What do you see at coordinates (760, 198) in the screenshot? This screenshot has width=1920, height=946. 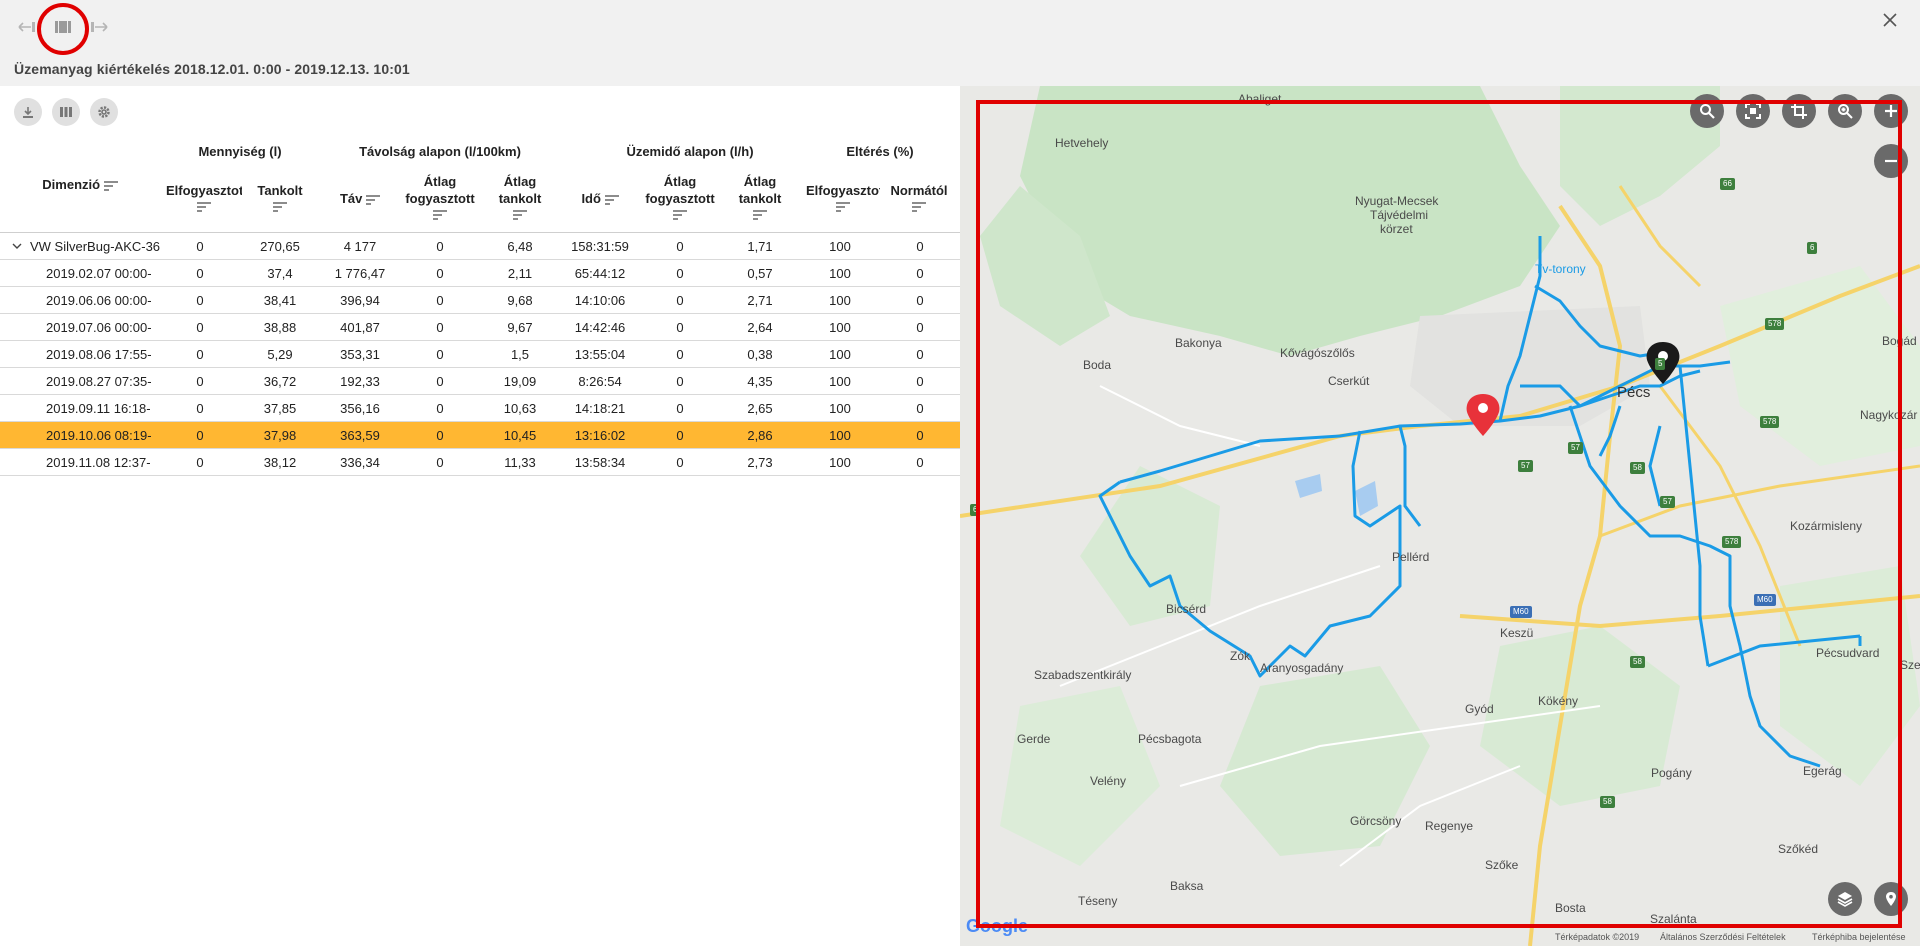 I see `col-header-u-atlag-tank: Átlag tankolt` at bounding box center [760, 198].